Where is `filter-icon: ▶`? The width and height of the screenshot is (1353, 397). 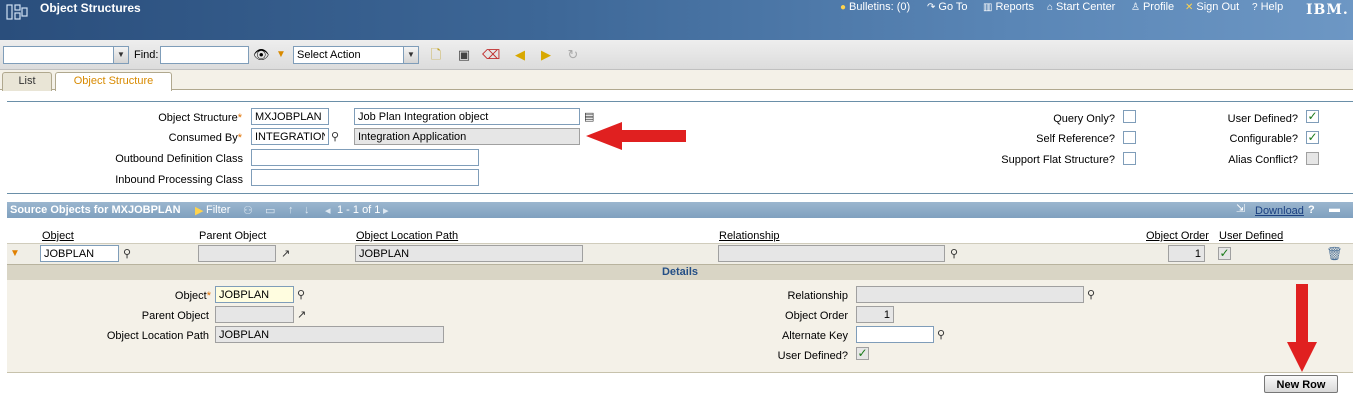 filter-icon: ▶ is located at coordinates (199, 210).